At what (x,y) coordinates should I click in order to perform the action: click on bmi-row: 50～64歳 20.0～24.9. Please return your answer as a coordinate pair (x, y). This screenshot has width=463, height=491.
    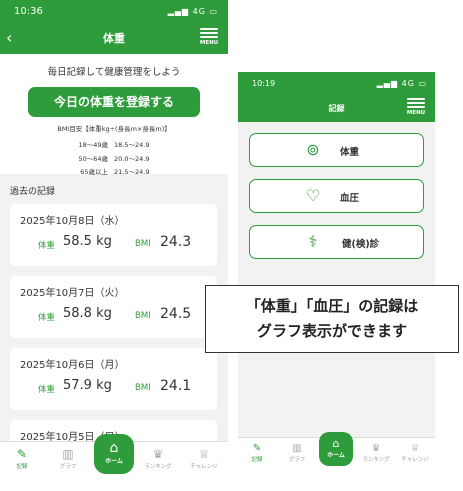
    Looking at the image, I should click on (114, 160).